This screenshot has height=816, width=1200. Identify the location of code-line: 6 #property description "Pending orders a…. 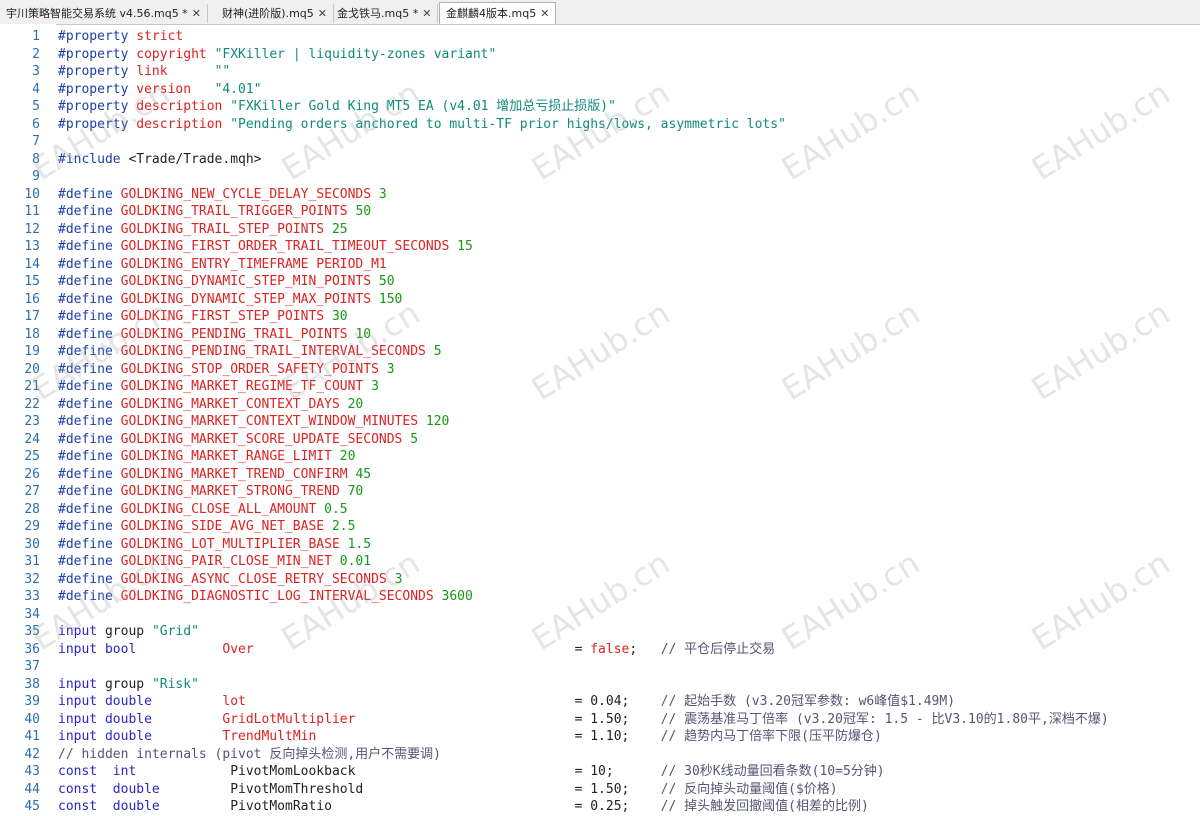
(600, 125).